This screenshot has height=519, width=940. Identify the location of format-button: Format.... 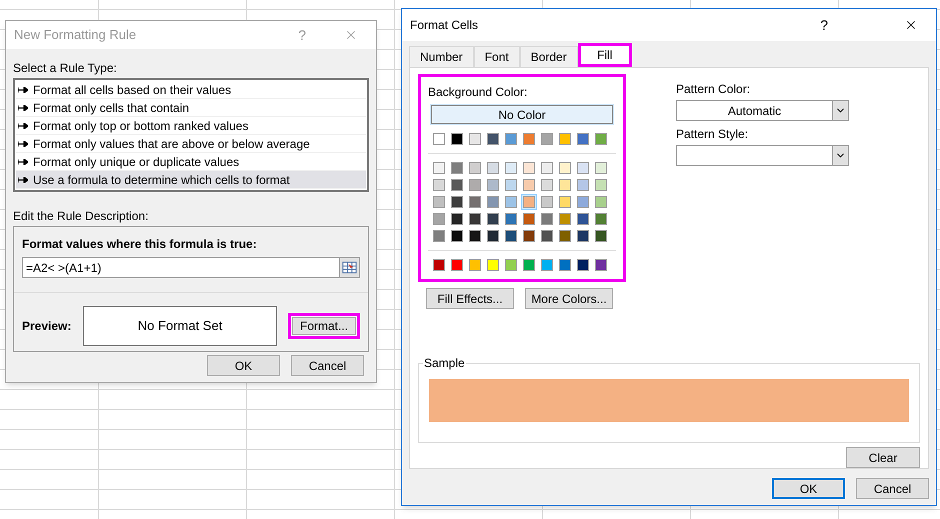
(324, 326).